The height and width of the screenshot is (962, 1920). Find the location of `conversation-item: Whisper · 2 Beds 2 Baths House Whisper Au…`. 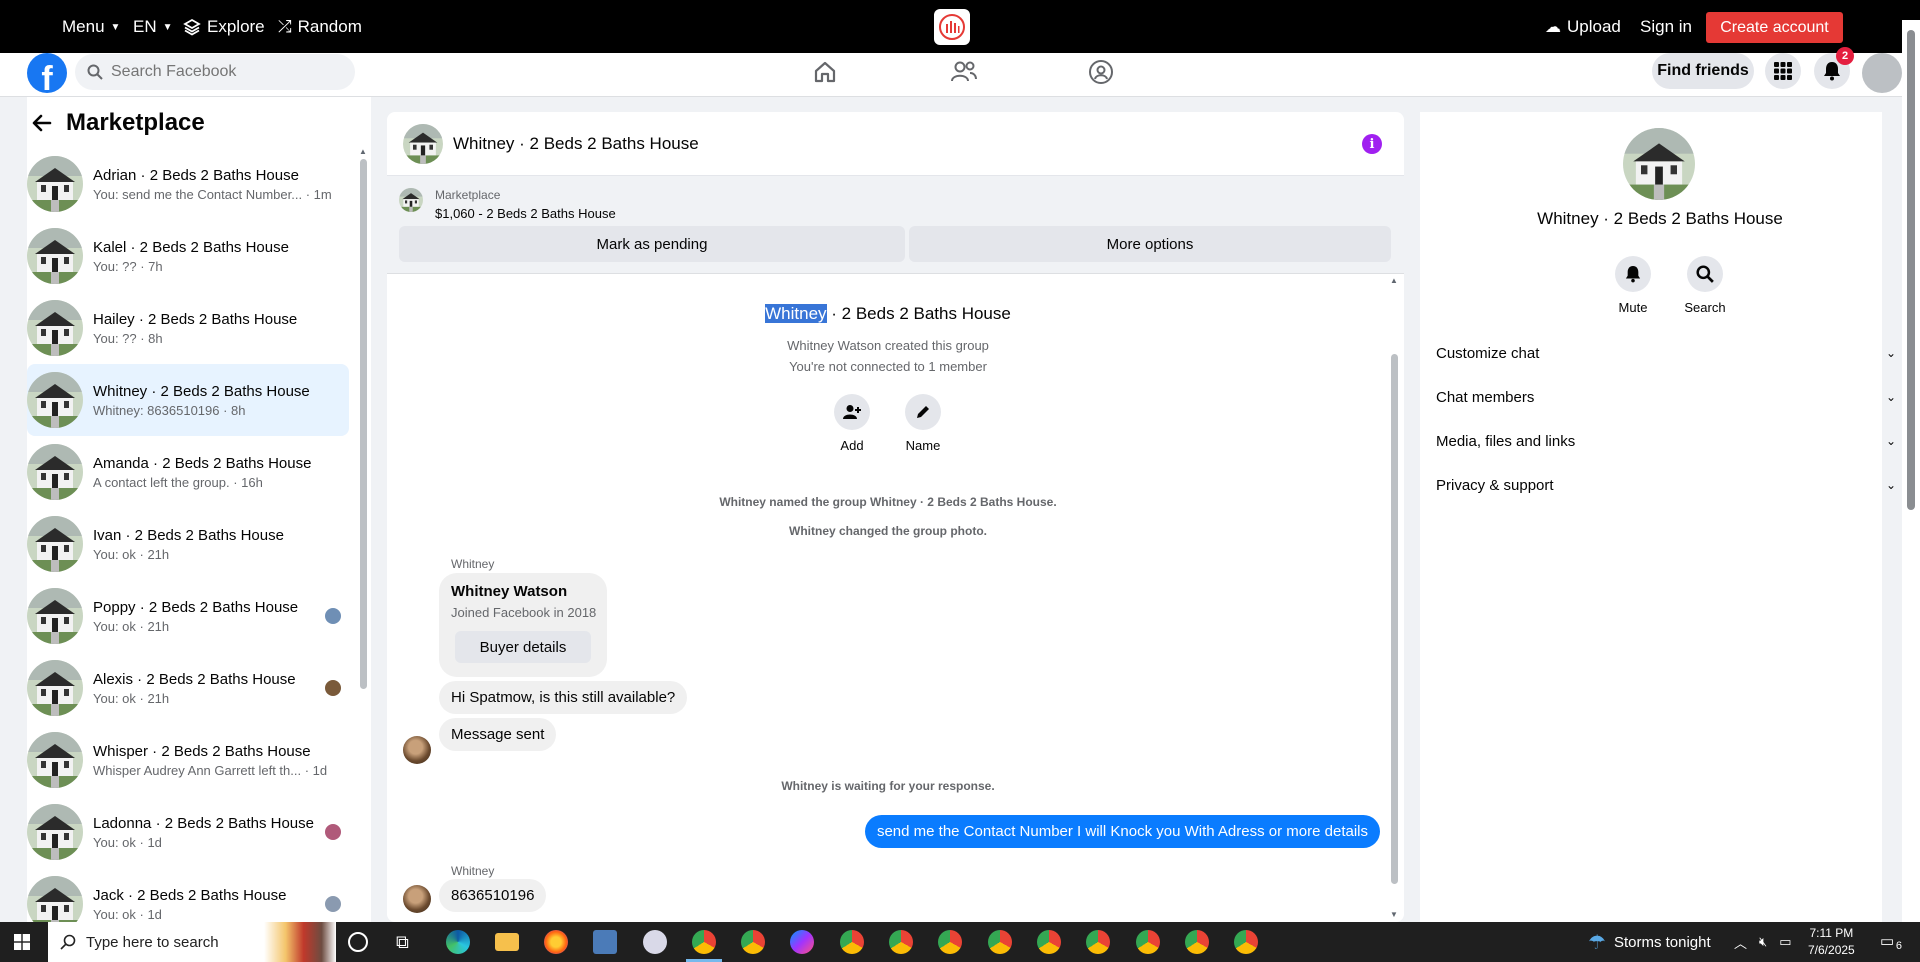

conversation-item: Whisper · 2 Beds 2 Baths House Whisper Au… is located at coordinates (188, 760).